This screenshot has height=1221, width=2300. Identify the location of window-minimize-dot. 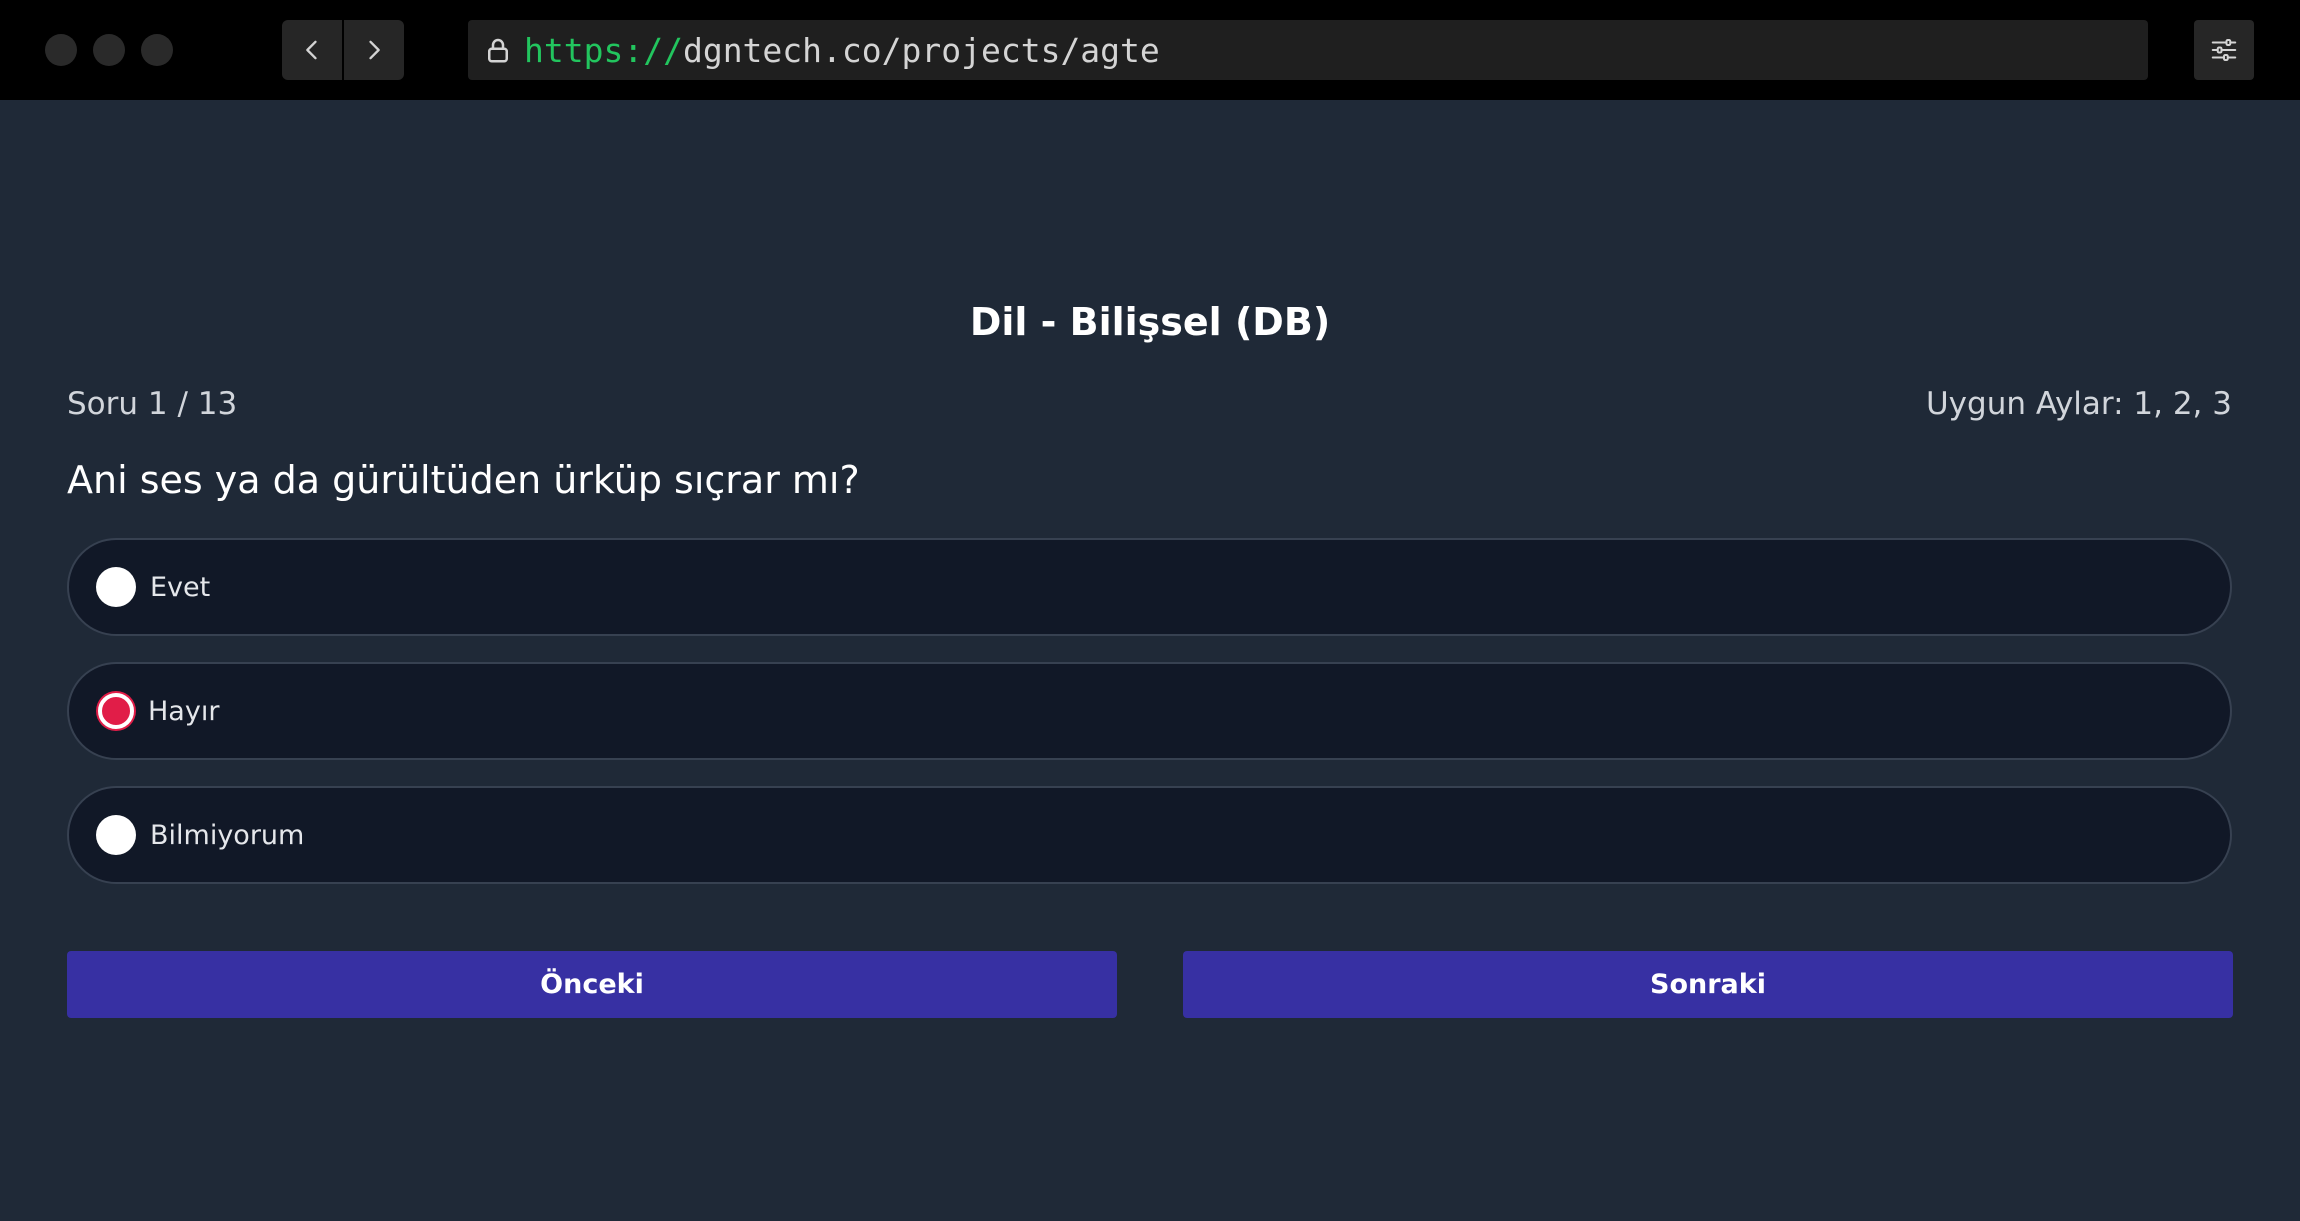
(109, 50).